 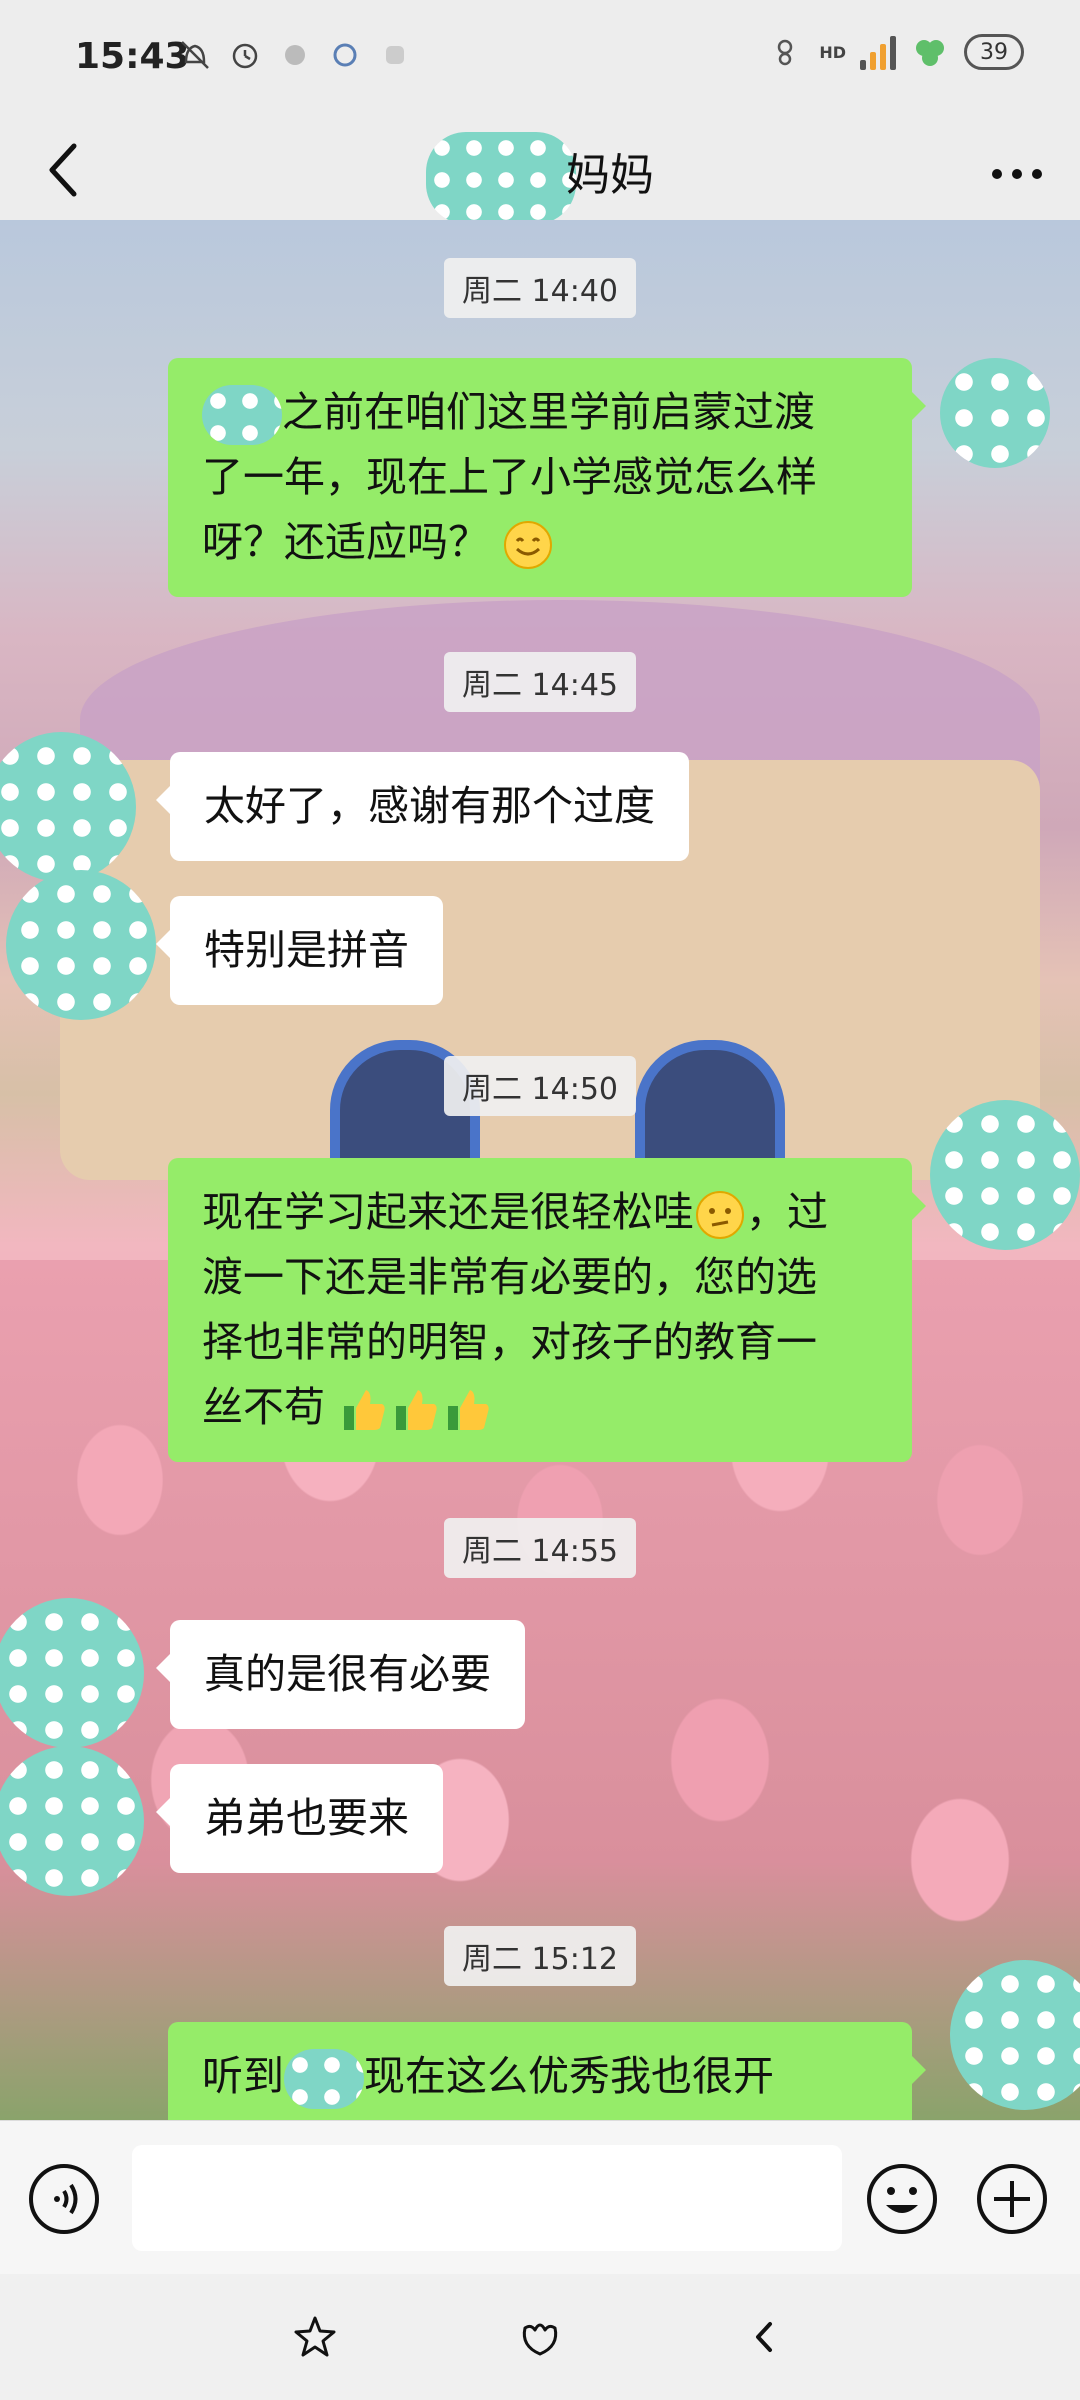 What do you see at coordinates (540, 60) in the screenshot?
I see `status-bar: 15:43 HD 39` at bounding box center [540, 60].